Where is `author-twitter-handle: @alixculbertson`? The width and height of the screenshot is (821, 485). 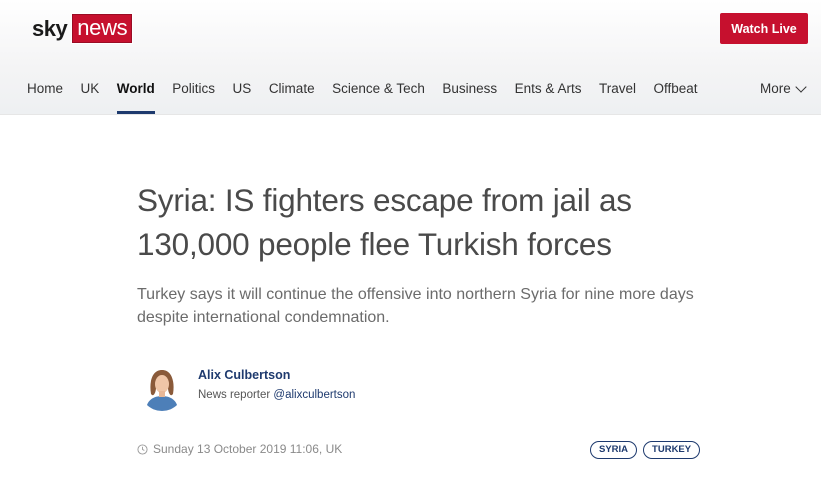
author-twitter-handle: @alixculbertson is located at coordinates (314, 395).